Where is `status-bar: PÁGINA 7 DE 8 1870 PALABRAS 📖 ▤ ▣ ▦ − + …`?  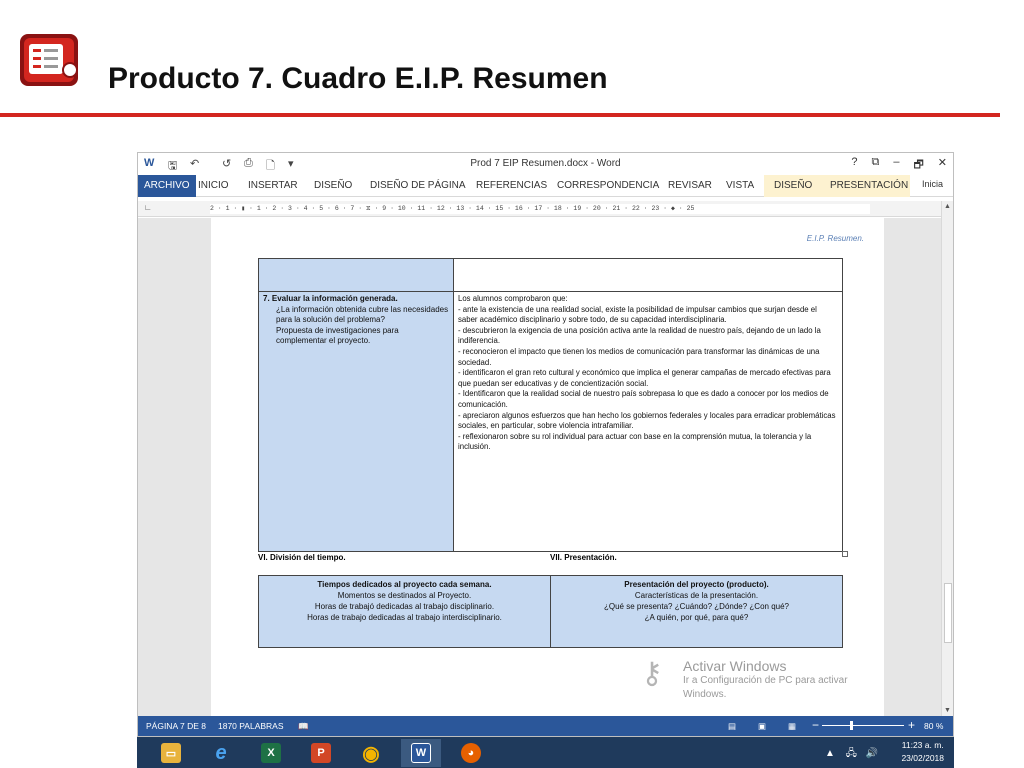 status-bar: PÁGINA 7 DE 8 1870 PALABRAS 📖 ▤ ▣ ▦ − + … is located at coordinates (545, 726).